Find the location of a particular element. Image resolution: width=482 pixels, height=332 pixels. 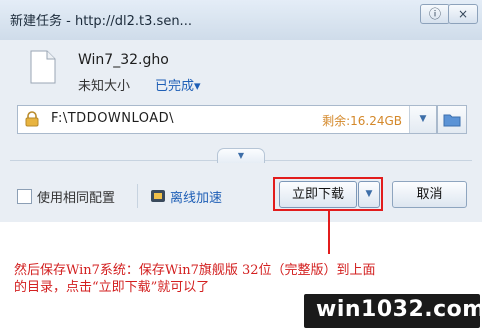

watermark: win1032.com is located at coordinates (393, 311).